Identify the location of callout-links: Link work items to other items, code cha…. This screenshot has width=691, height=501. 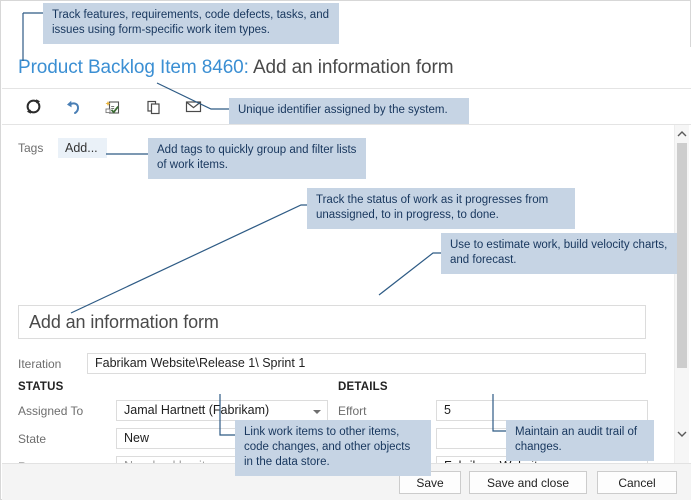
(333, 448).